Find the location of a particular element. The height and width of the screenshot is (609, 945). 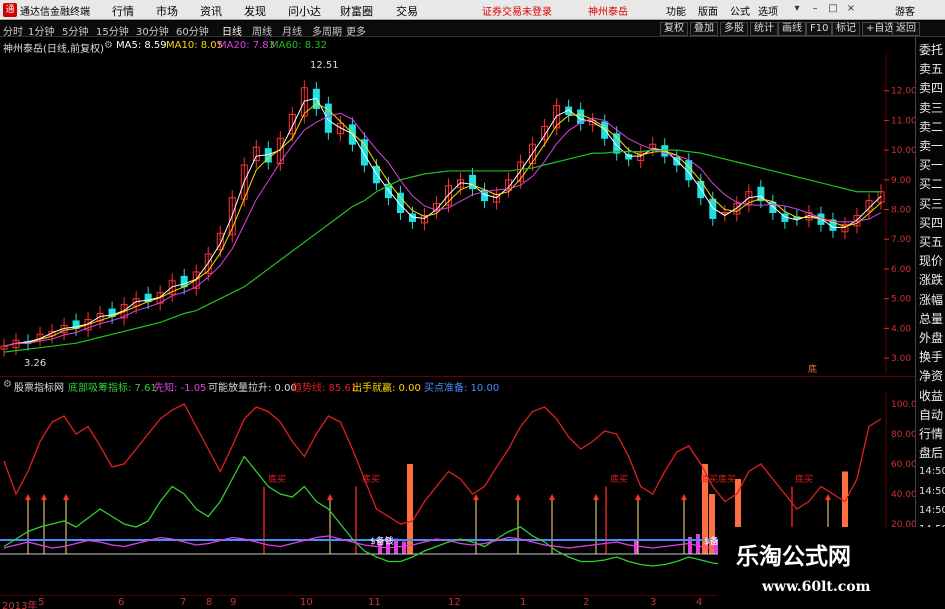

high-annotation: 12.51 is located at coordinates (324, 65).